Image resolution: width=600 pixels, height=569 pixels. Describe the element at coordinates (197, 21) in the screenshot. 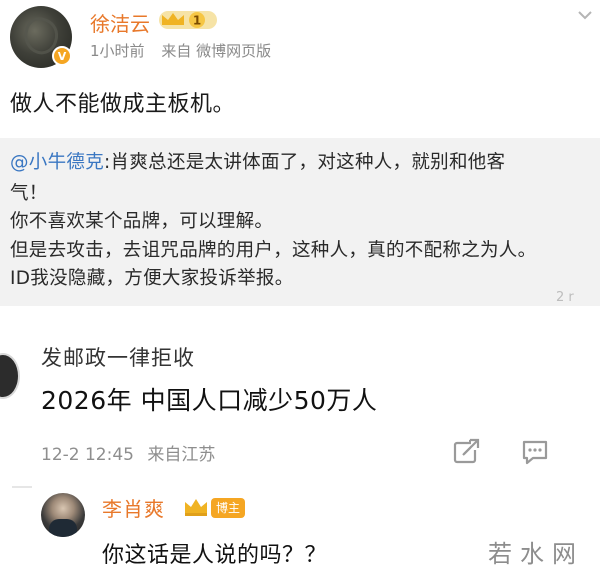

I see `level-number: 1` at that location.